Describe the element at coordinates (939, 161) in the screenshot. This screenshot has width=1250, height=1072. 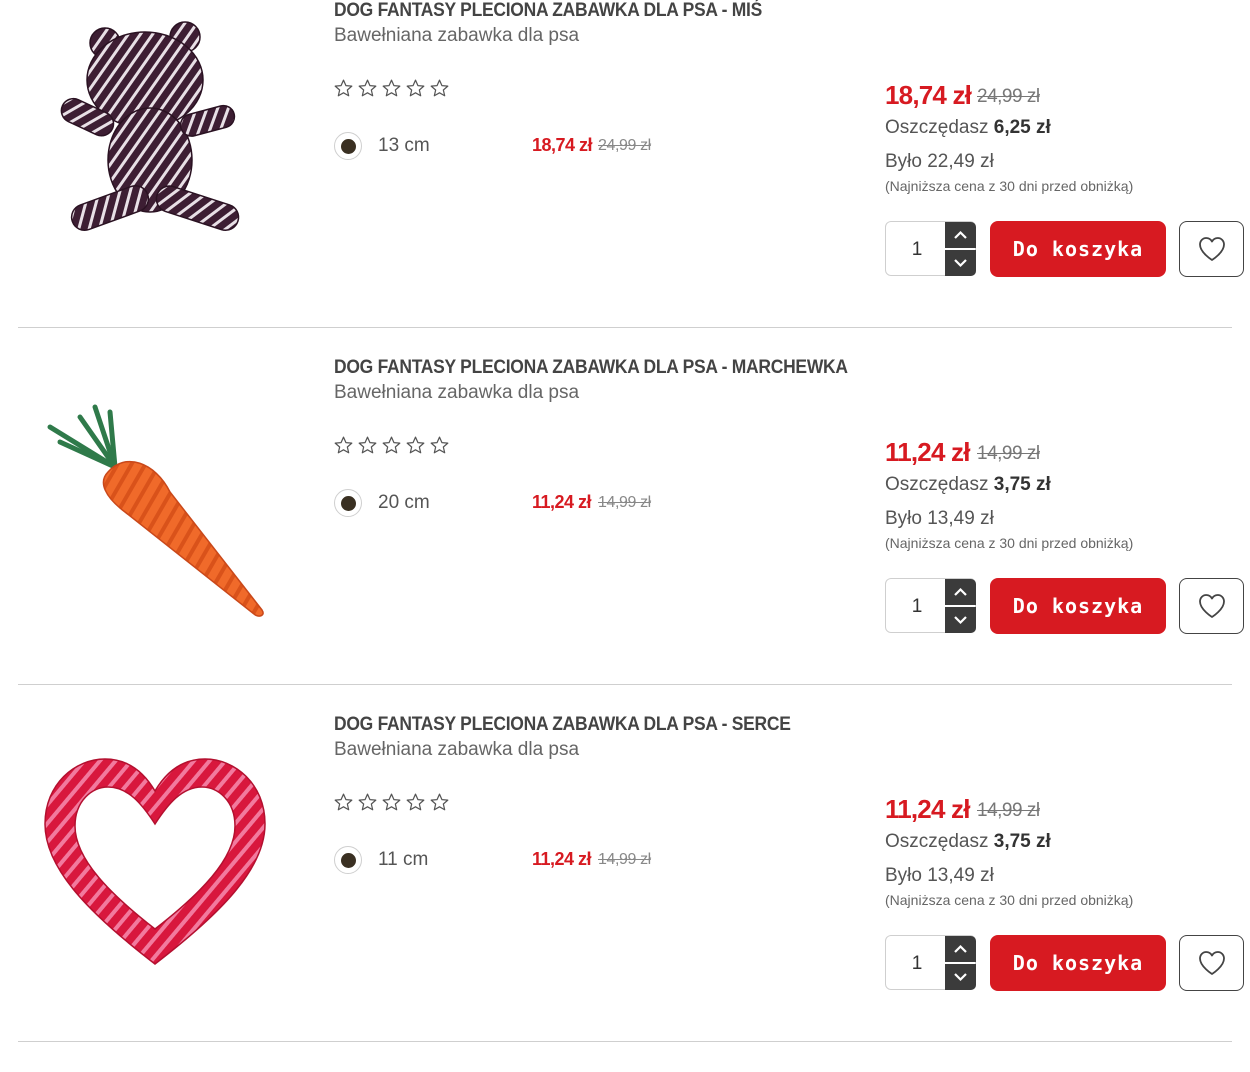
I see `previous-price: Było 22,49 zł` at that location.